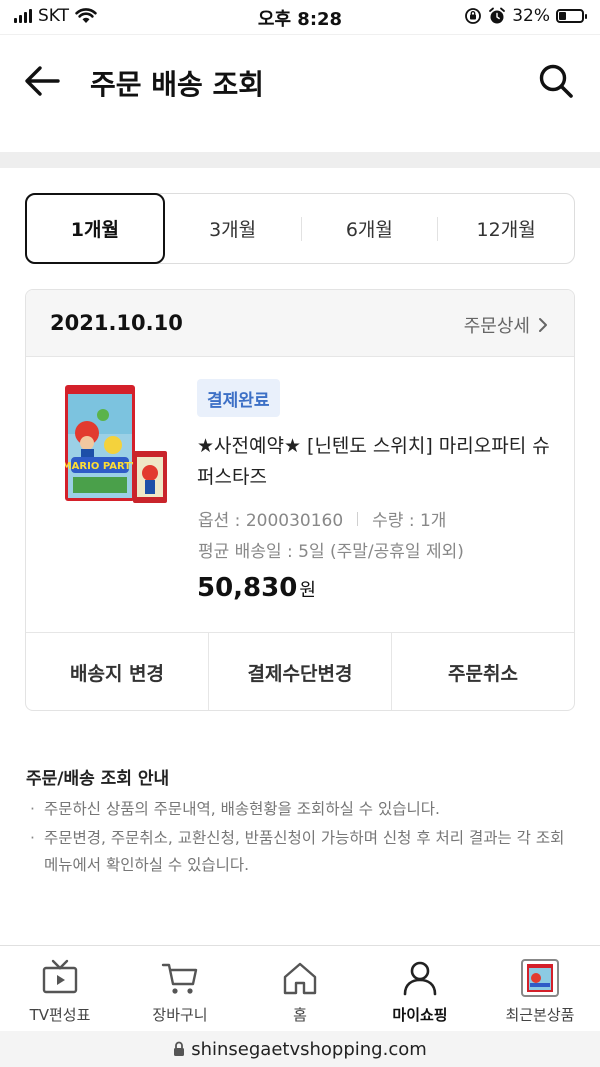 The image size is (600, 1067). What do you see at coordinates (300, 17) in the screenshot?
I see `status-bar: SKT 오후 8:28 32%` at bounding box center [300, 17].